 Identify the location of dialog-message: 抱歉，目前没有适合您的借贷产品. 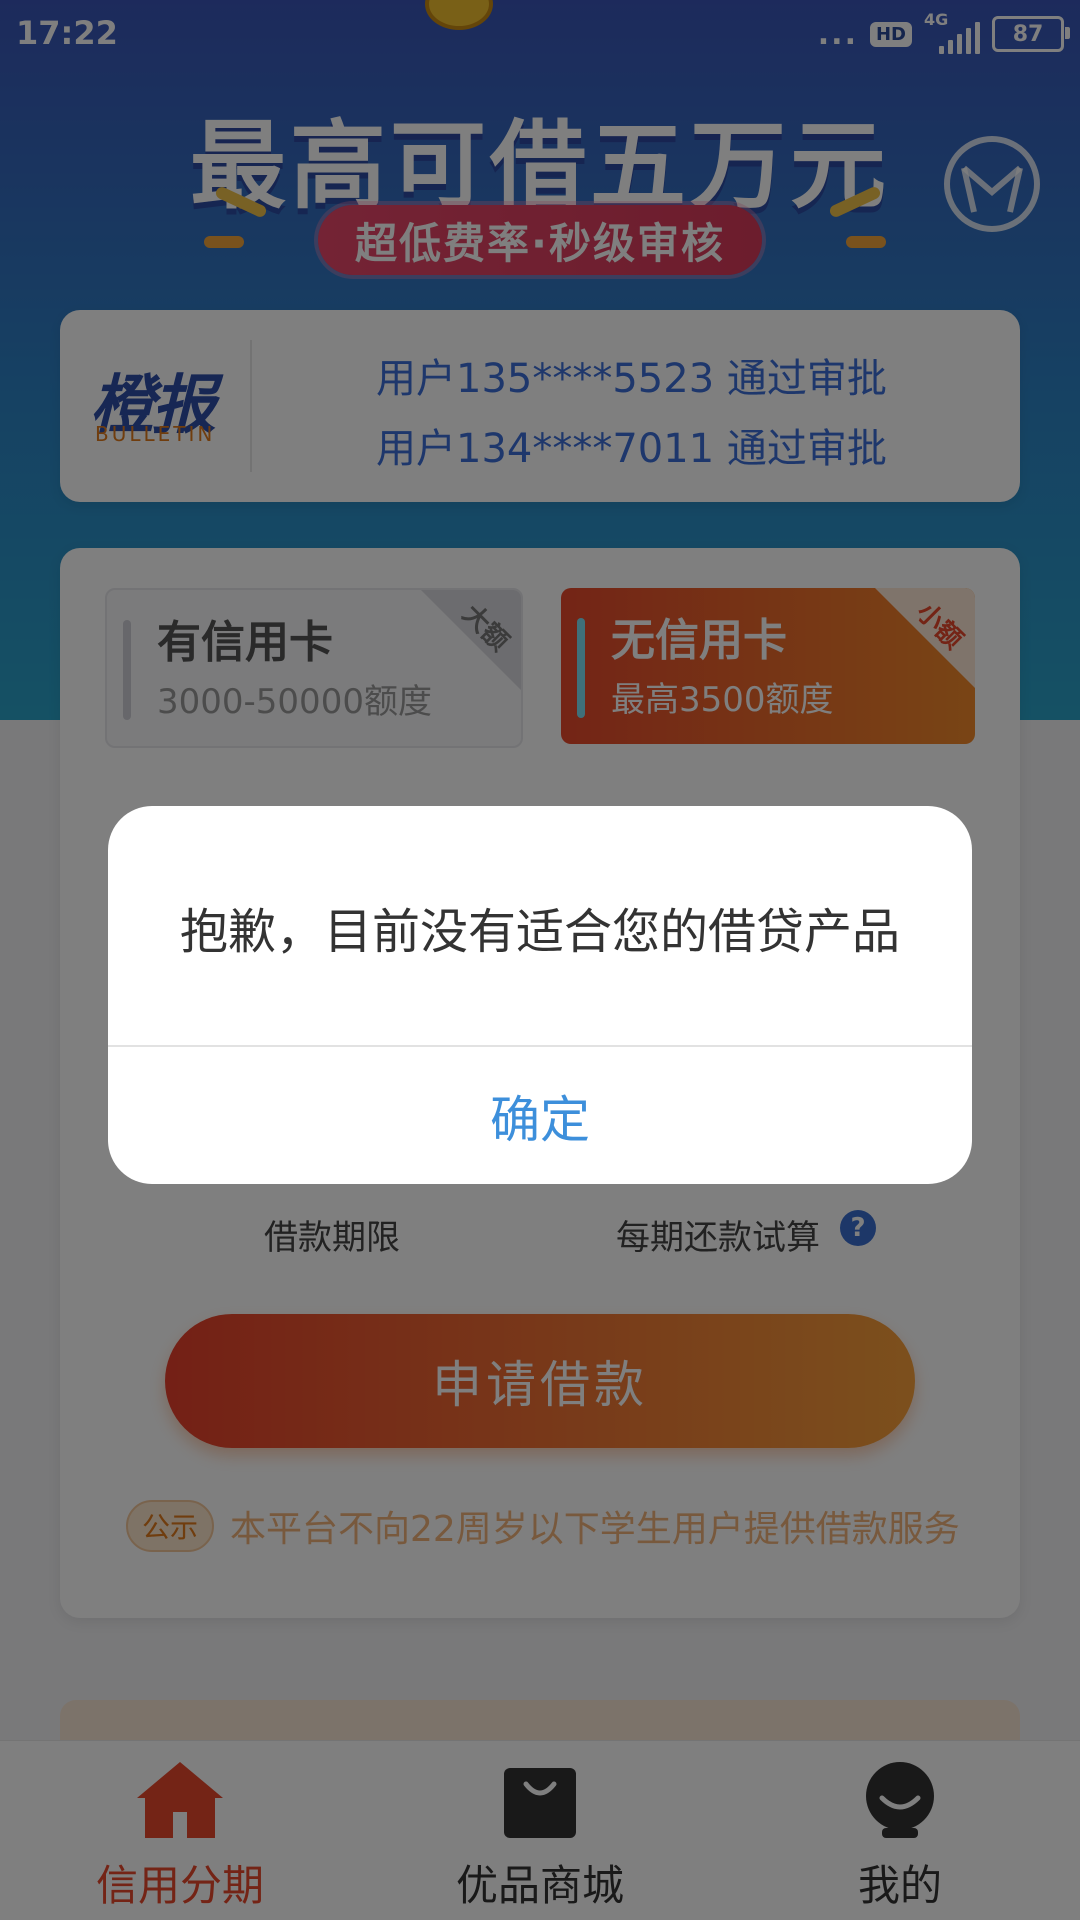
(539, 932).